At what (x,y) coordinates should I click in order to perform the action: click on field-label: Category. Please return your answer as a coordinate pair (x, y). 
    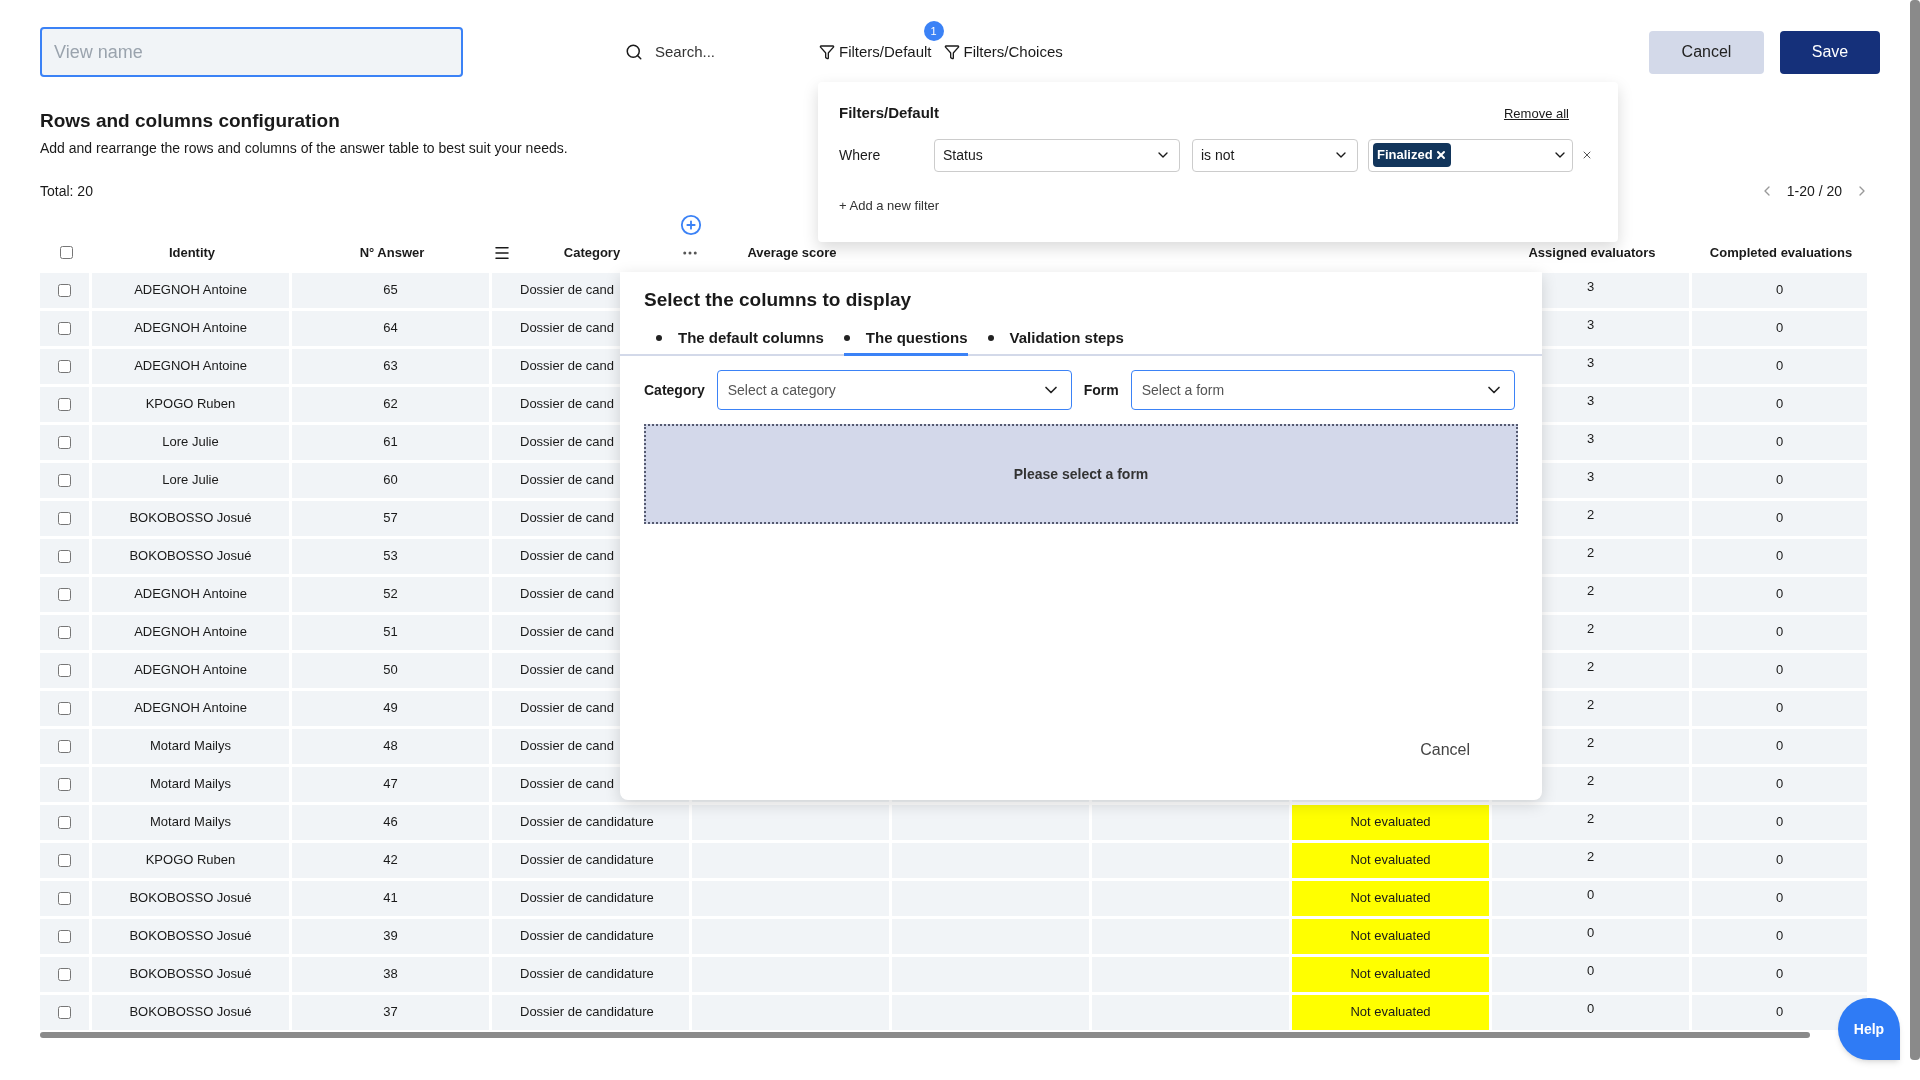
    Looking at the image, I should click on (674, 390).